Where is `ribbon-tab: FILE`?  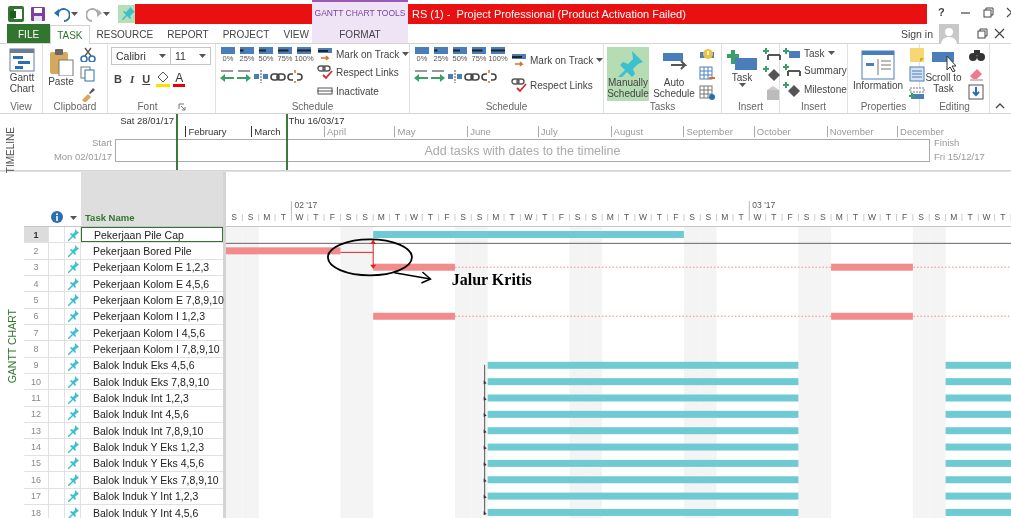 ribbon-tab: FILE is located at coordinates (29, 33).